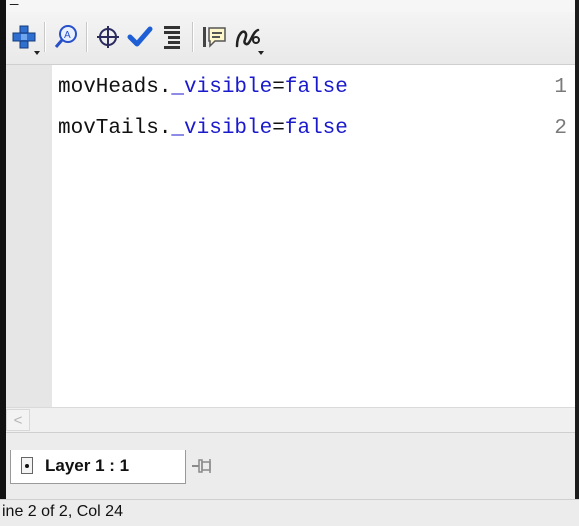 Image resolution: width=579 pixels, height=526 pixels. I want to click on script-tab-bar: Layer 1 : 1, so click(290, 466).